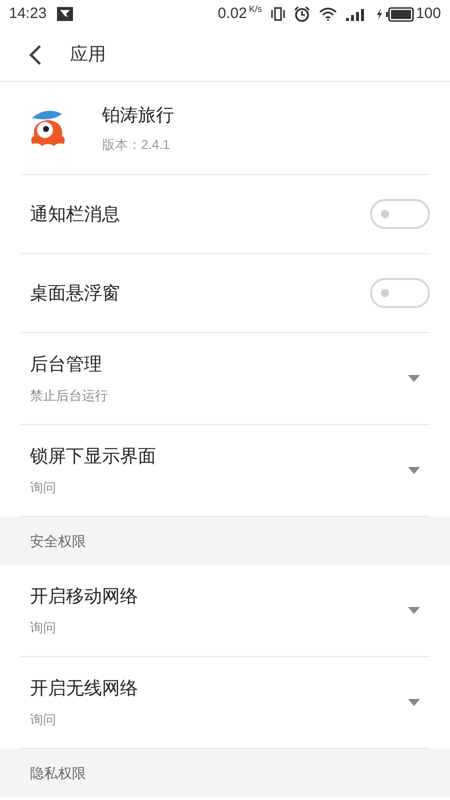 This screenshot has height=800, width=450. Describe the element at coordinates (302, 14) in the screenshot. I see `alarm-icon` at that location.